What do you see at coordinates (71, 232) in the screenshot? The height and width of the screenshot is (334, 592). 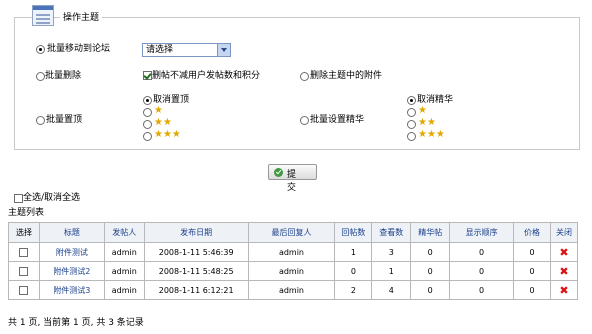 I see `col-header-title: 标题` at bounding box center [71, 232].